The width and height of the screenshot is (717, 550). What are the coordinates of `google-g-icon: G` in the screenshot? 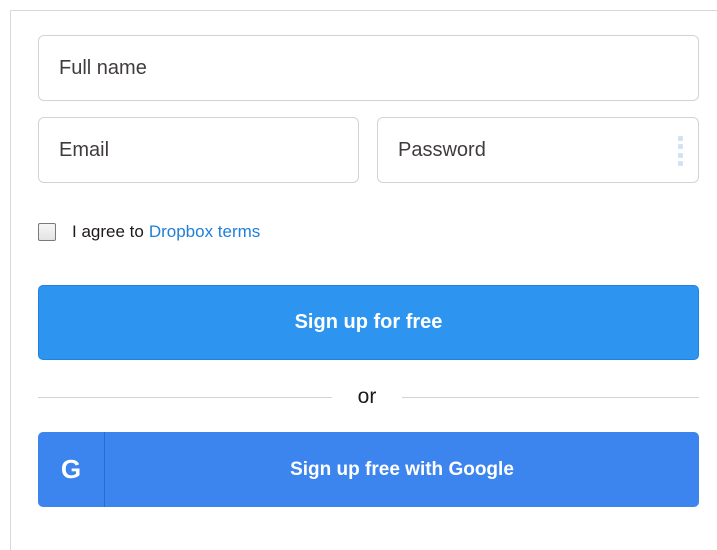 It's located at (71, 469).